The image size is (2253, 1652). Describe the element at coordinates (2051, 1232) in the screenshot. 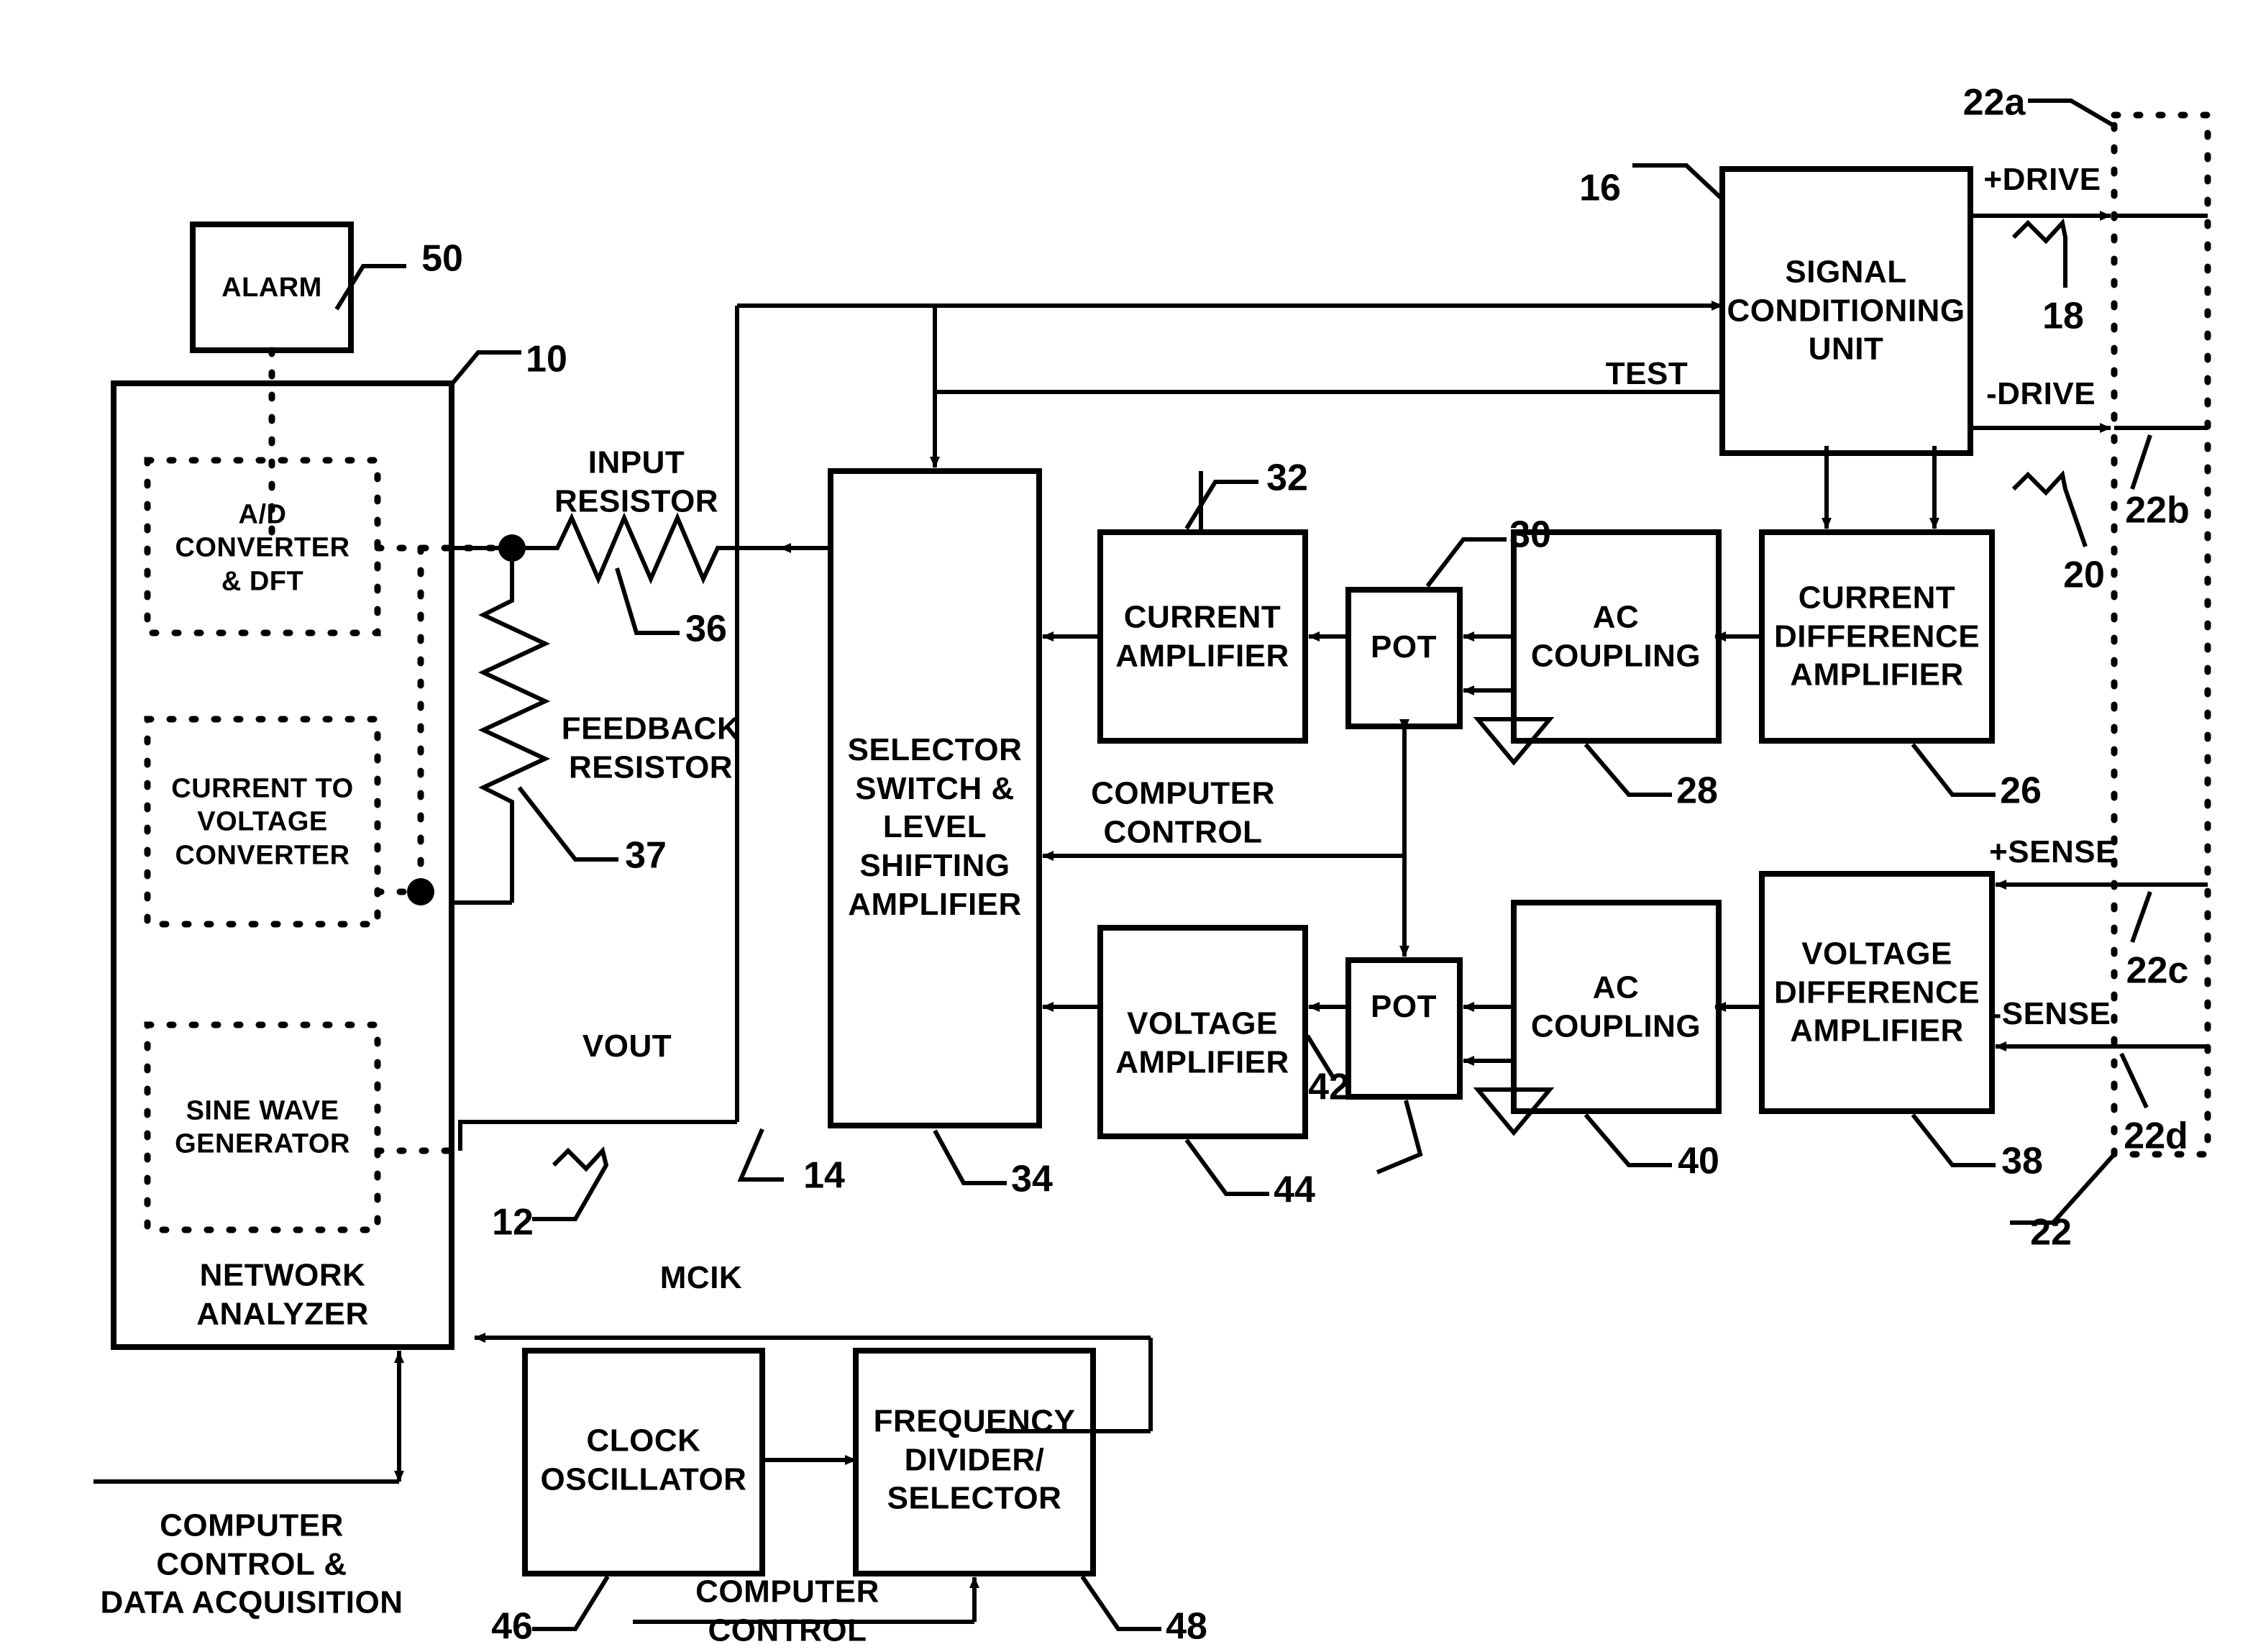

I see `ref-22: 22` at that location.